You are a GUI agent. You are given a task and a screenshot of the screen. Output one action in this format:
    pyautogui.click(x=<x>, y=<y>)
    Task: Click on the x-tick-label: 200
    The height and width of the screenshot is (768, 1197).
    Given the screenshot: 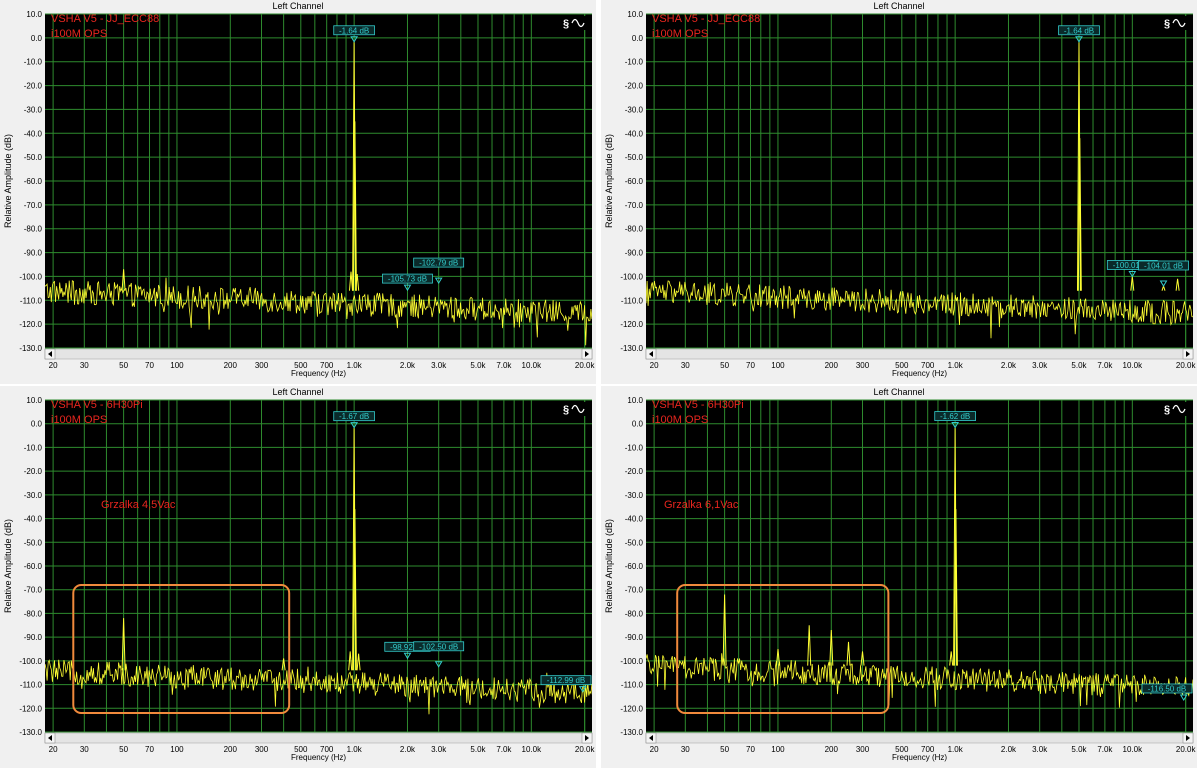 What is the action you would take?
    pyautogui.click(x=832, y=365)
    